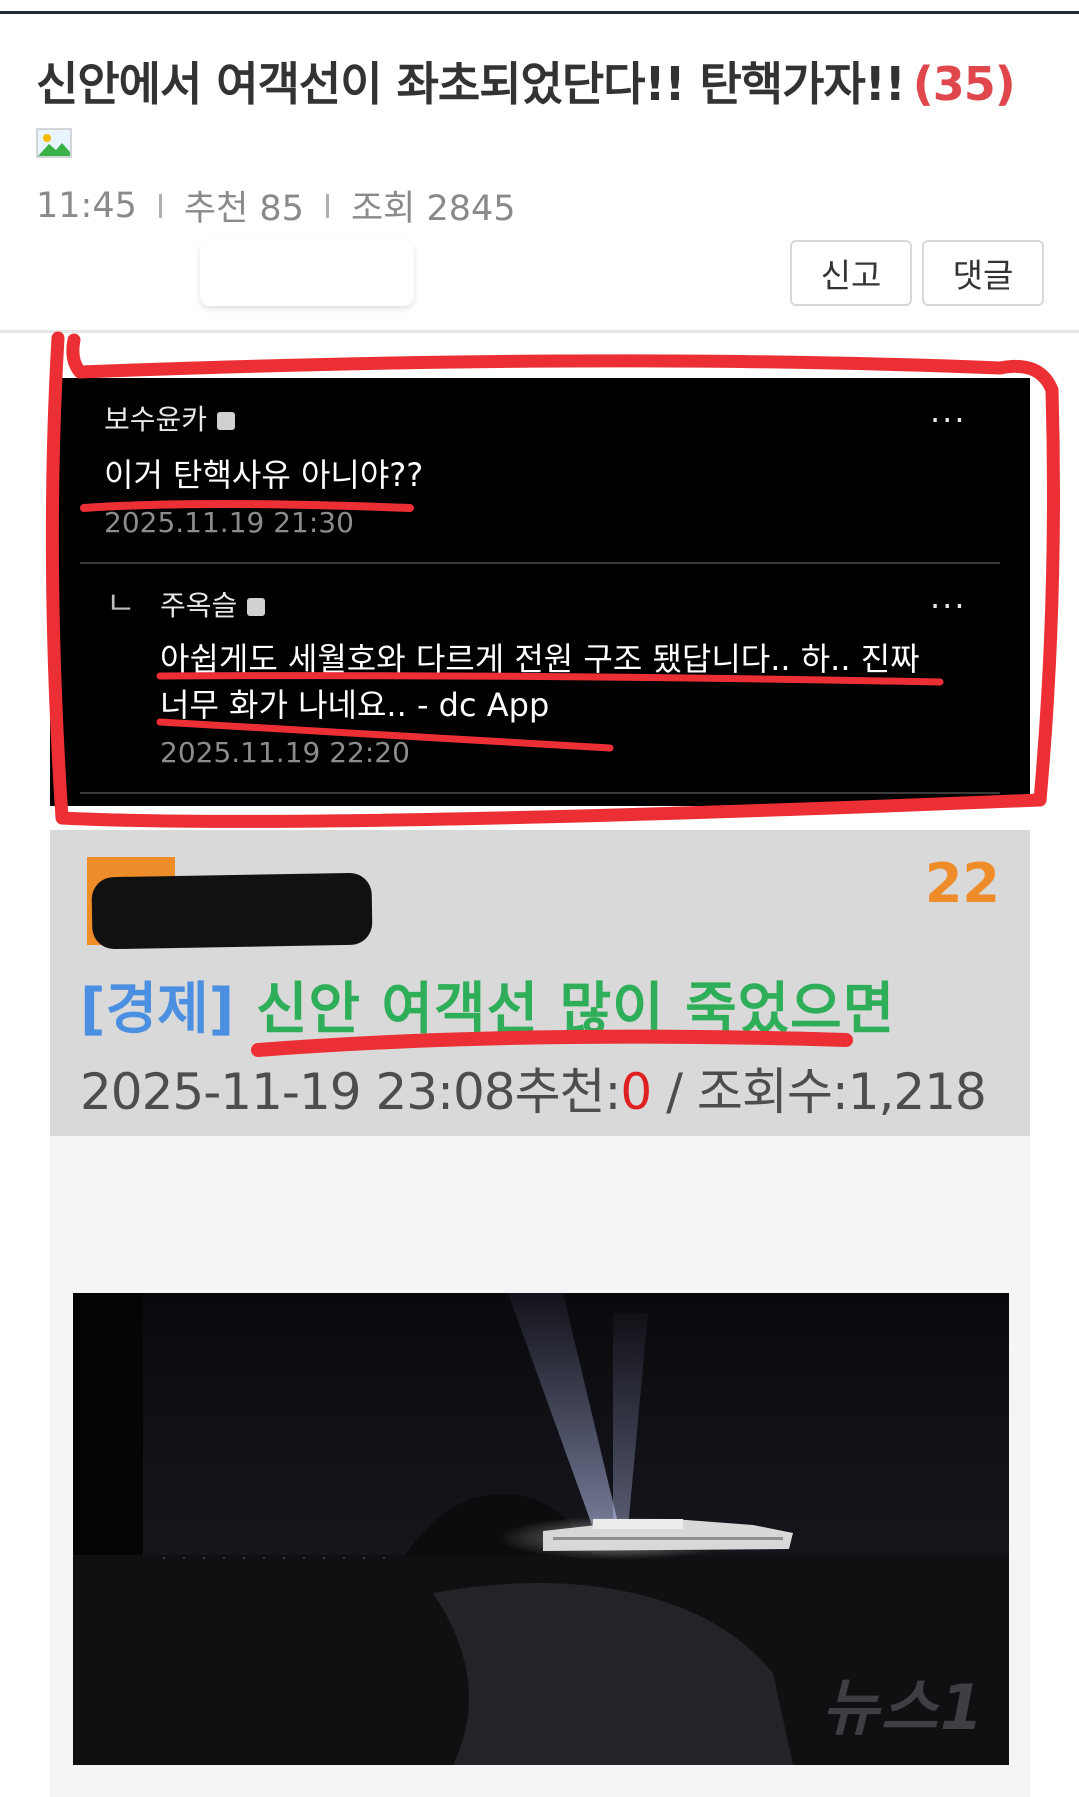 This screenshot has height=1797, width=1079. Describe the element at coordinates (213, 604) in the screenshot. I see `reply-author: 주옥슬` at that location.